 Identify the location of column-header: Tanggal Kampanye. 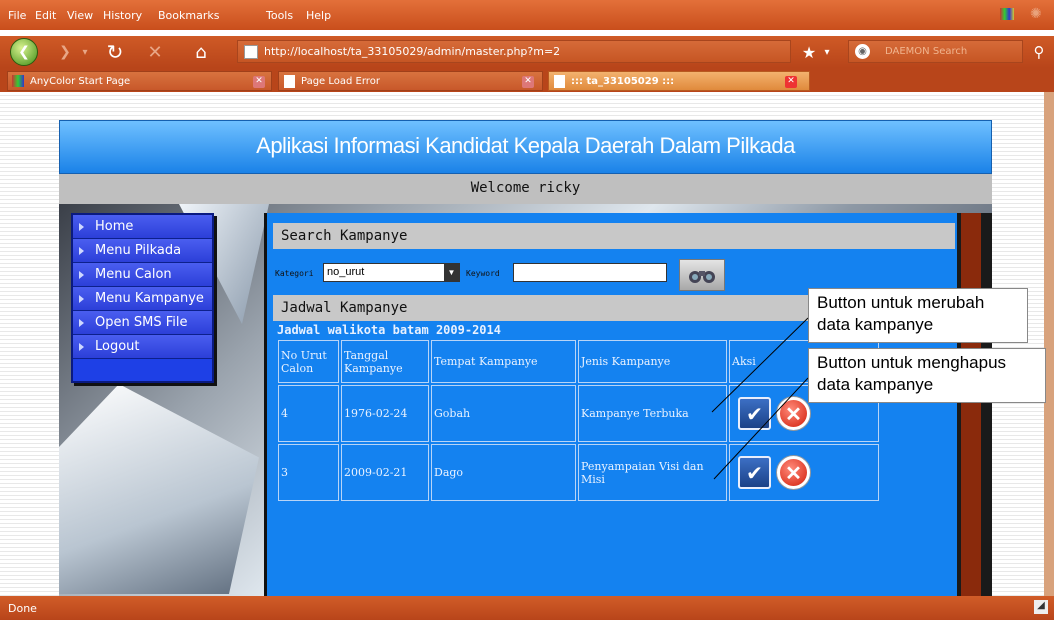
(385, 361).